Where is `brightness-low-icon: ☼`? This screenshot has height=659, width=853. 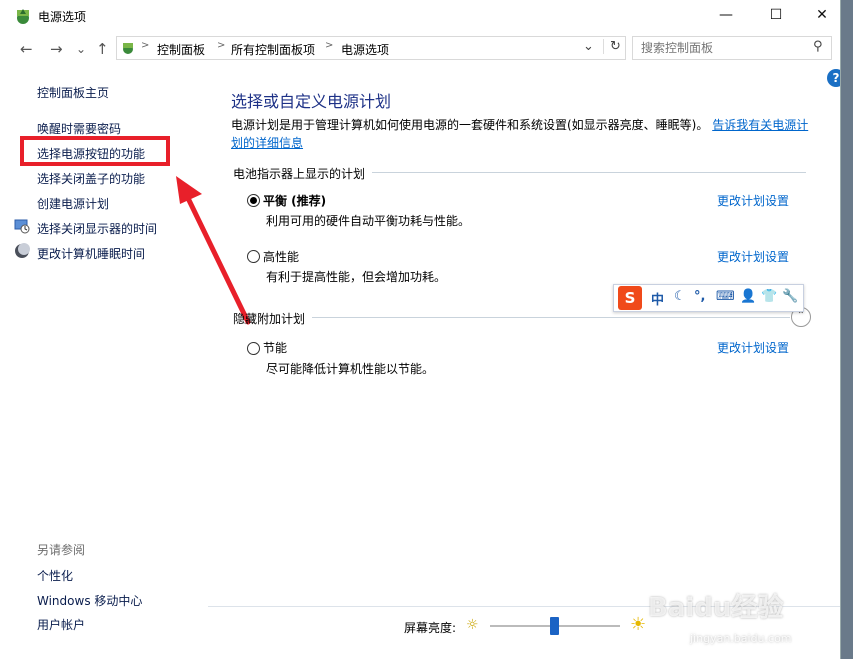 brightness-low-icon: ☼ is located at coordinates (472, 625).